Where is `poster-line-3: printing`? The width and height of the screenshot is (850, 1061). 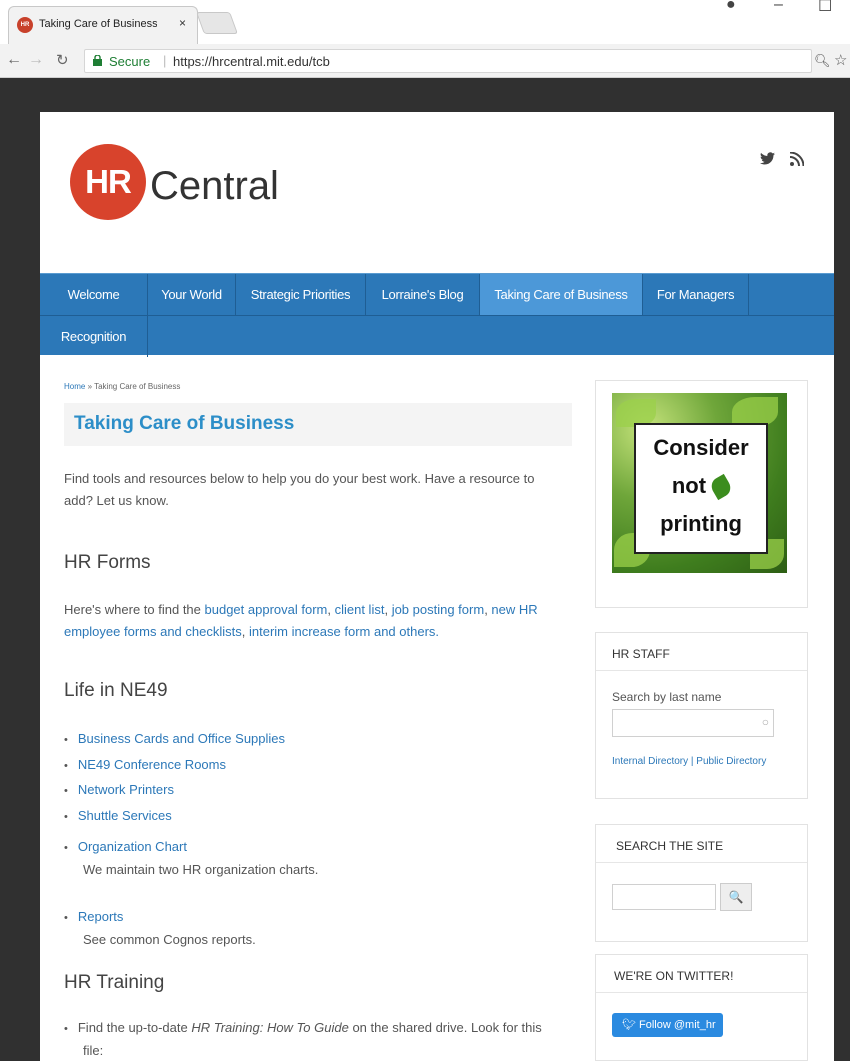
poster-line-3: printing is located at coordinates (701, 523).